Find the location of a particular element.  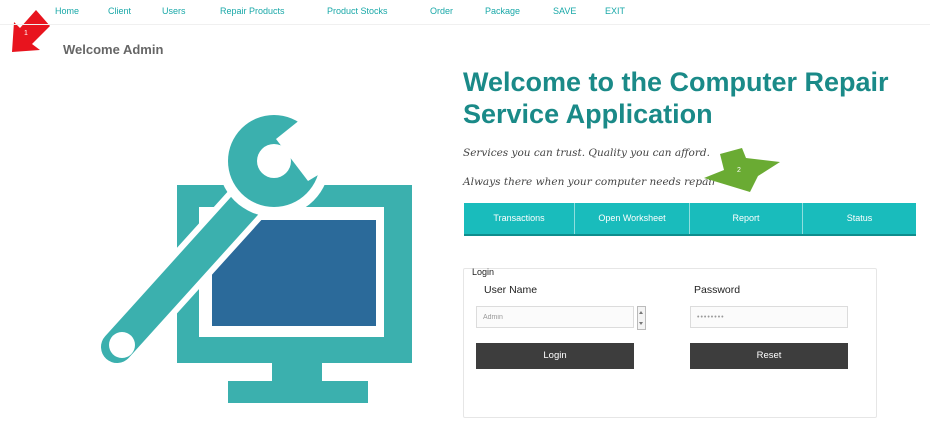

reset-button: Reset is located at coordinates (769, 356).